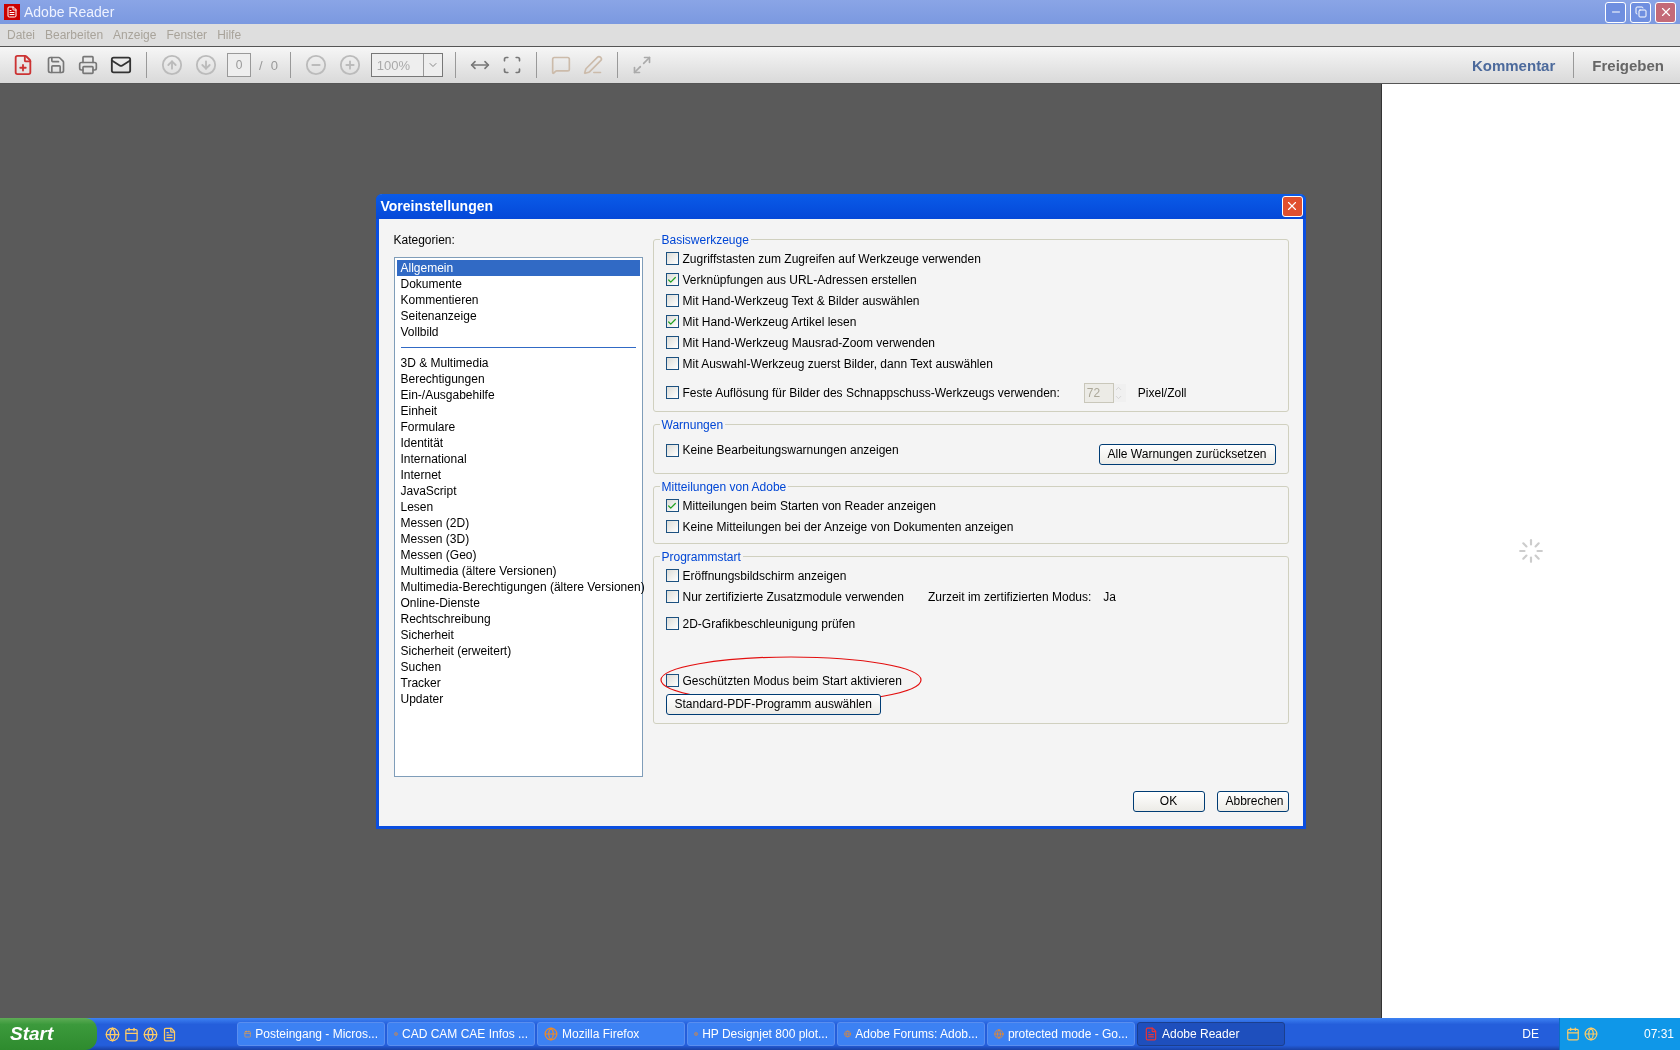 The image size is (1680, 1050). What do you see at coordinates (799, 279) in the screenshot?
I see `option-label: Verknüpfungen aus URL-Adressen erstellen` at bounding box center [799, 279].